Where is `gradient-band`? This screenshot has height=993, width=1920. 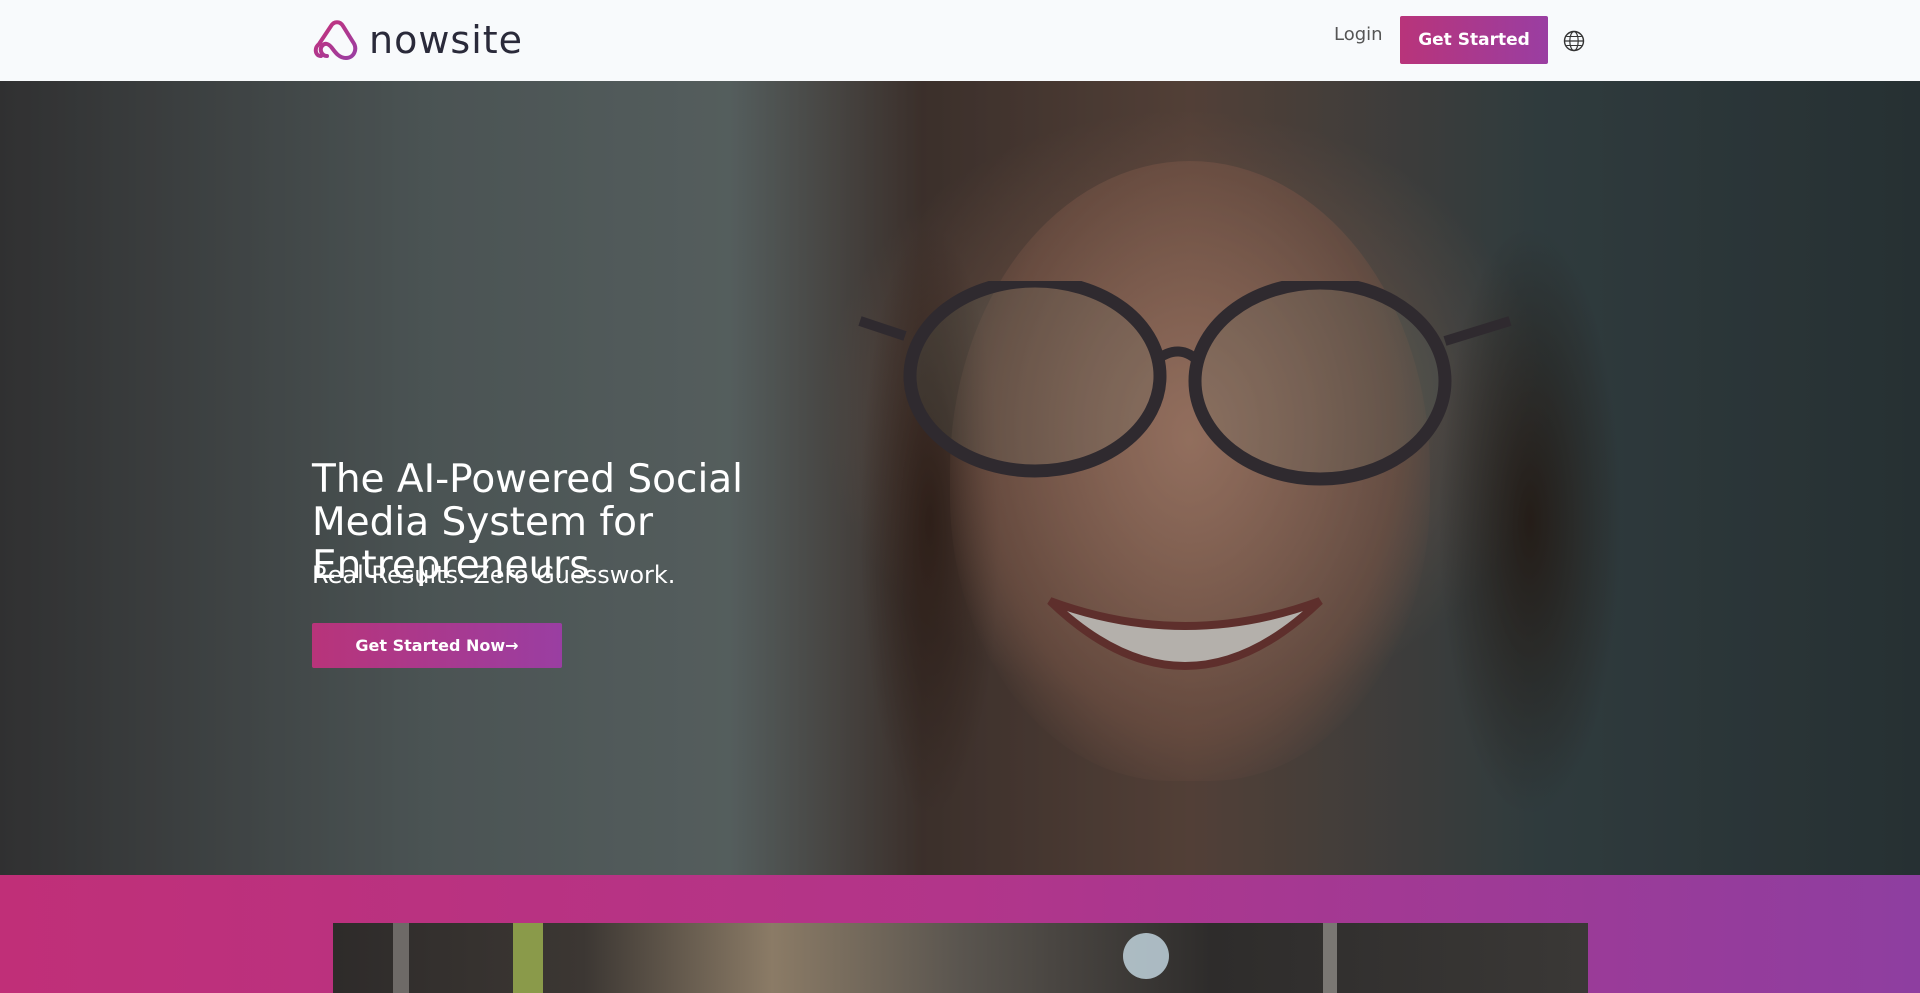
gradient-band is located at coordinates (960, 934).